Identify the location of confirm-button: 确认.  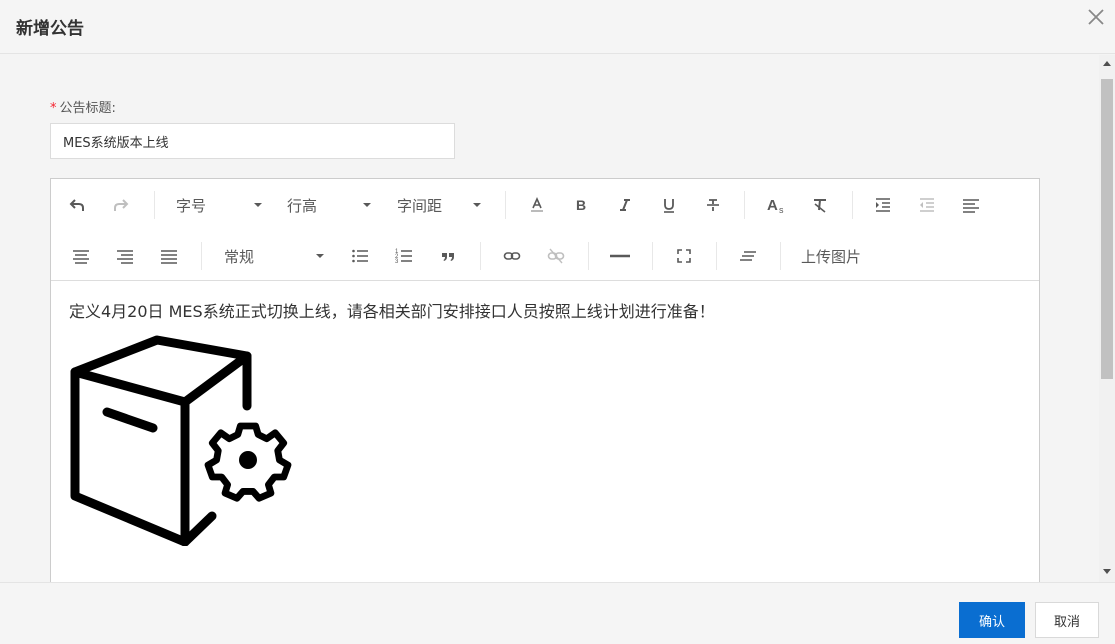
(992, 620).